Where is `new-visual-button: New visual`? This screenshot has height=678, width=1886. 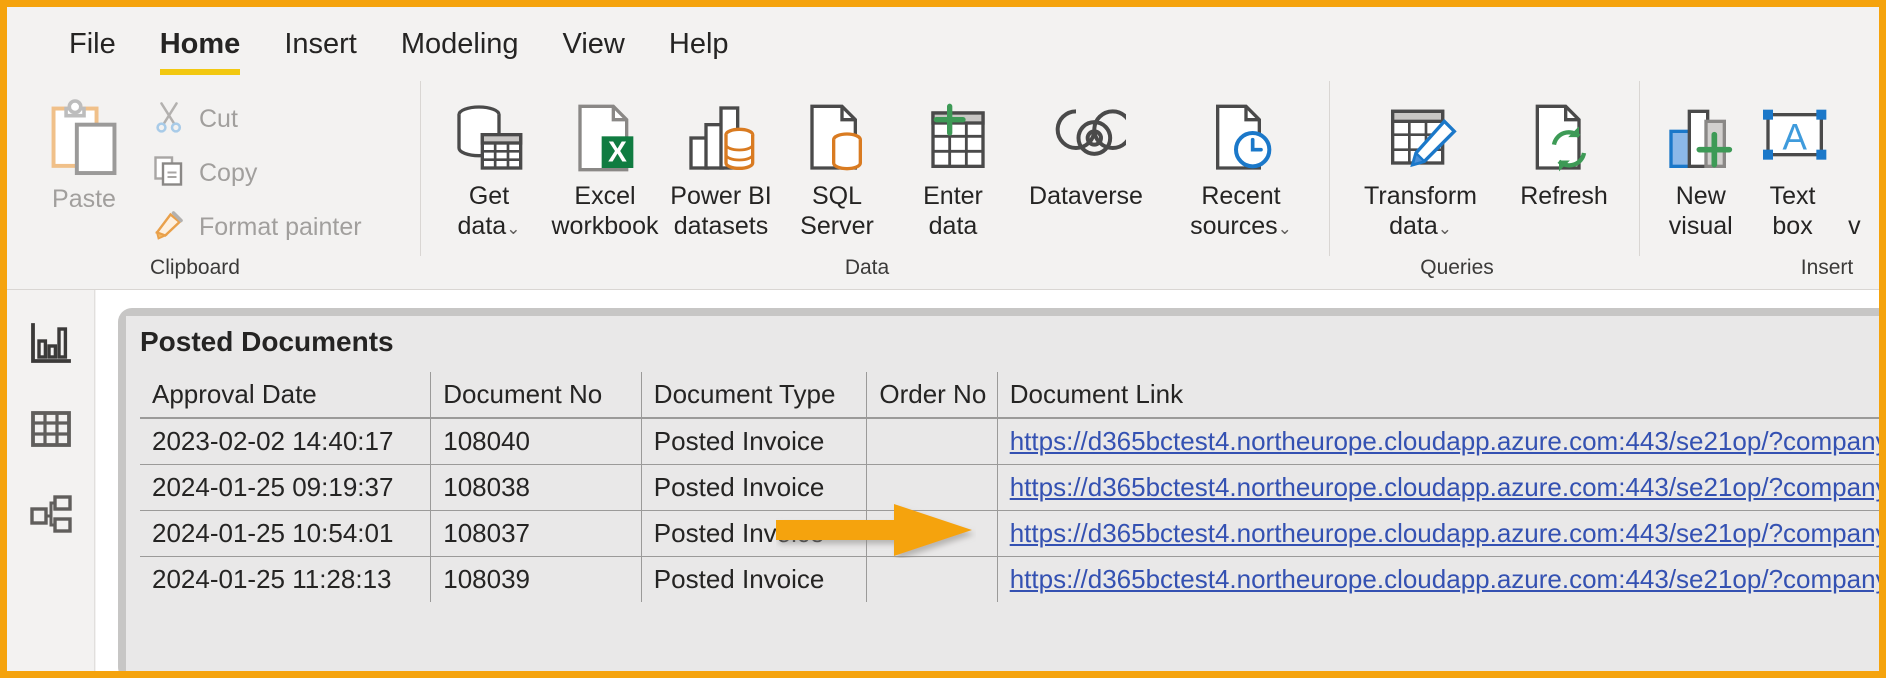
new-visual-button: New visual is located at coordinates (1700, 165).